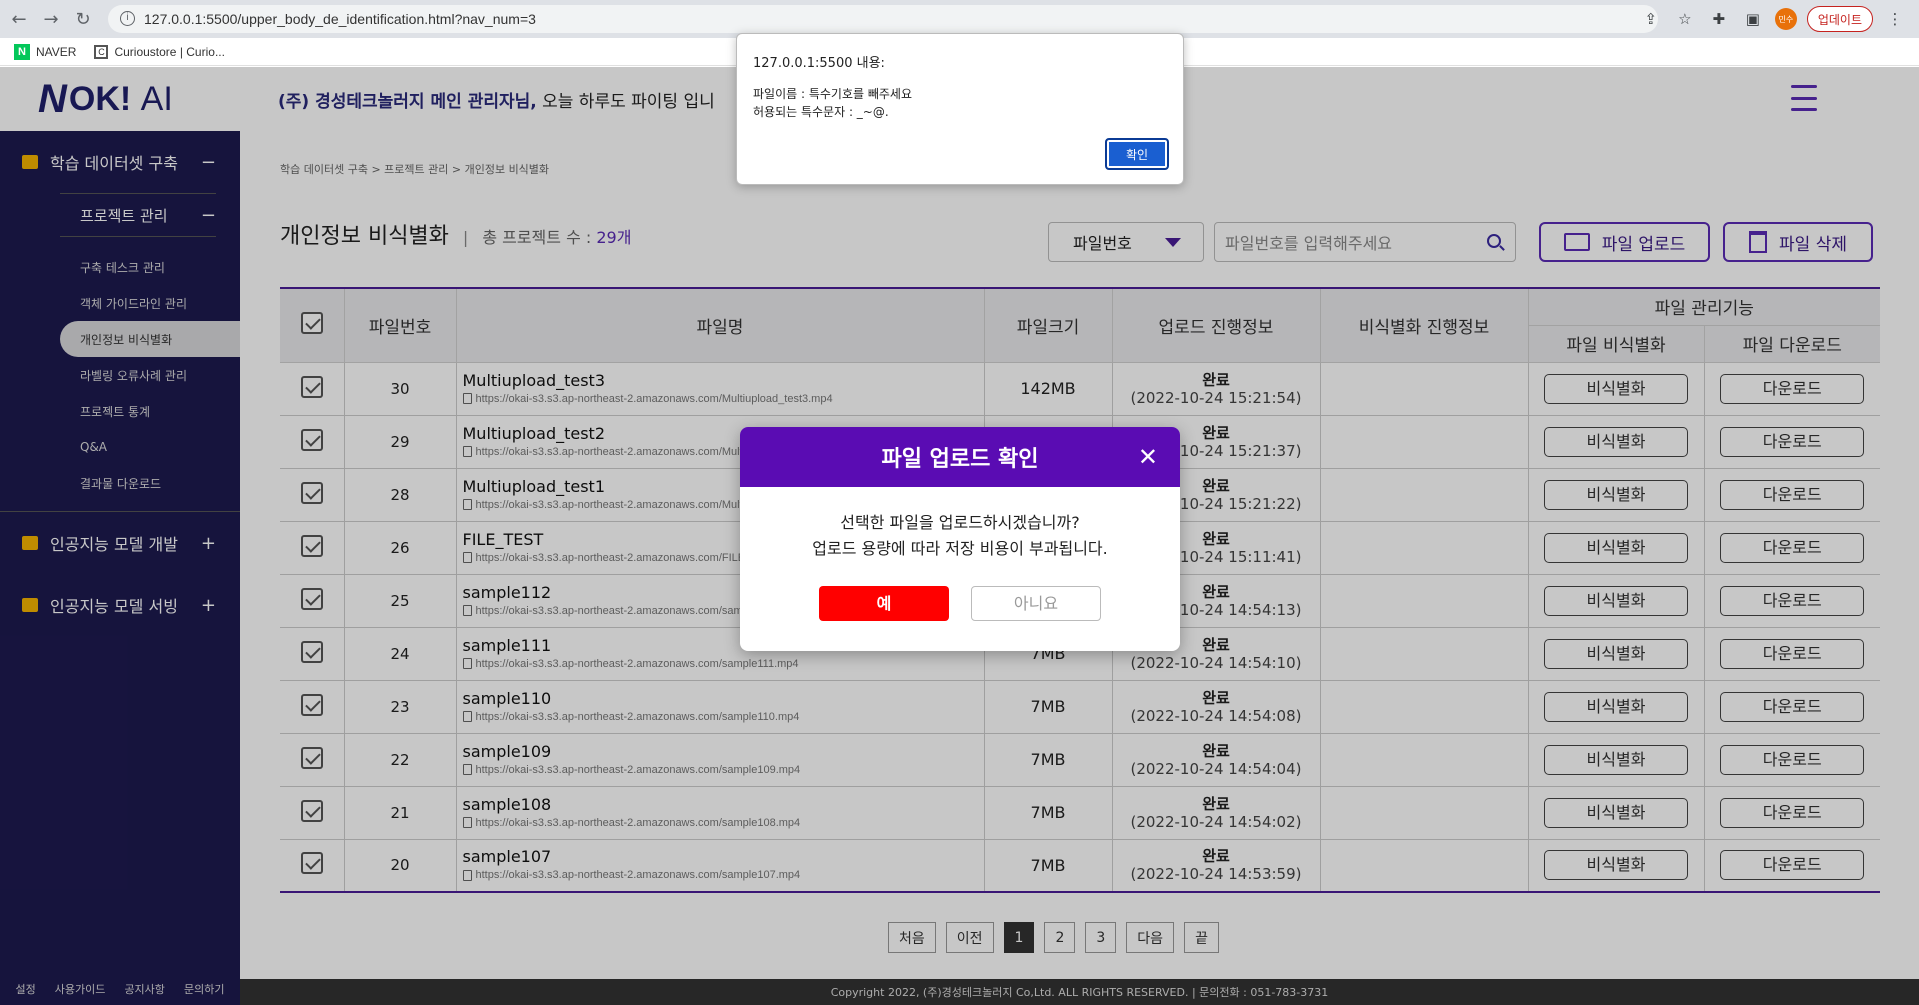 The image size is (1919, 1005). Describe the element at coordinates (960, 548) in the screenshot. I see `modal-message-line2: 업로드 용량에 따라 저장 비용이 부과됩니다.` at that location.